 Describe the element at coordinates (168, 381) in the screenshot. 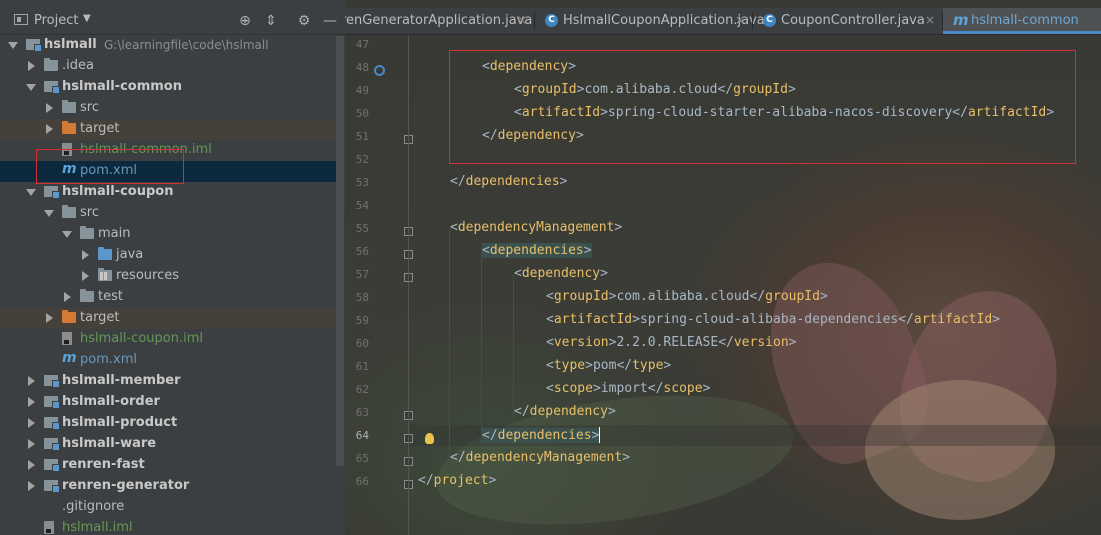

I see `tree-row-hslmall-member: hslmall-member` at that location.